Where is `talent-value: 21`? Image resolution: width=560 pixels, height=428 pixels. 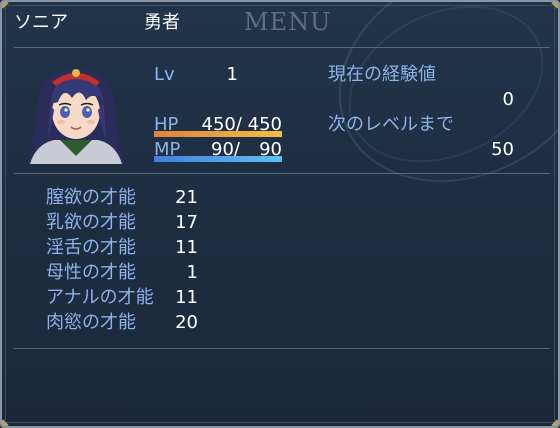
talent-value: 21 is located at coordinates (186, 197).